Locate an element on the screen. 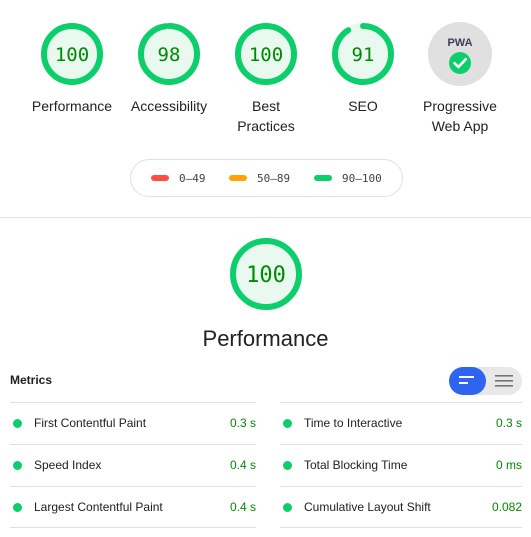 This screenshot has width=531, height=537. compact-view-icon is located at coordinates (467, 380).